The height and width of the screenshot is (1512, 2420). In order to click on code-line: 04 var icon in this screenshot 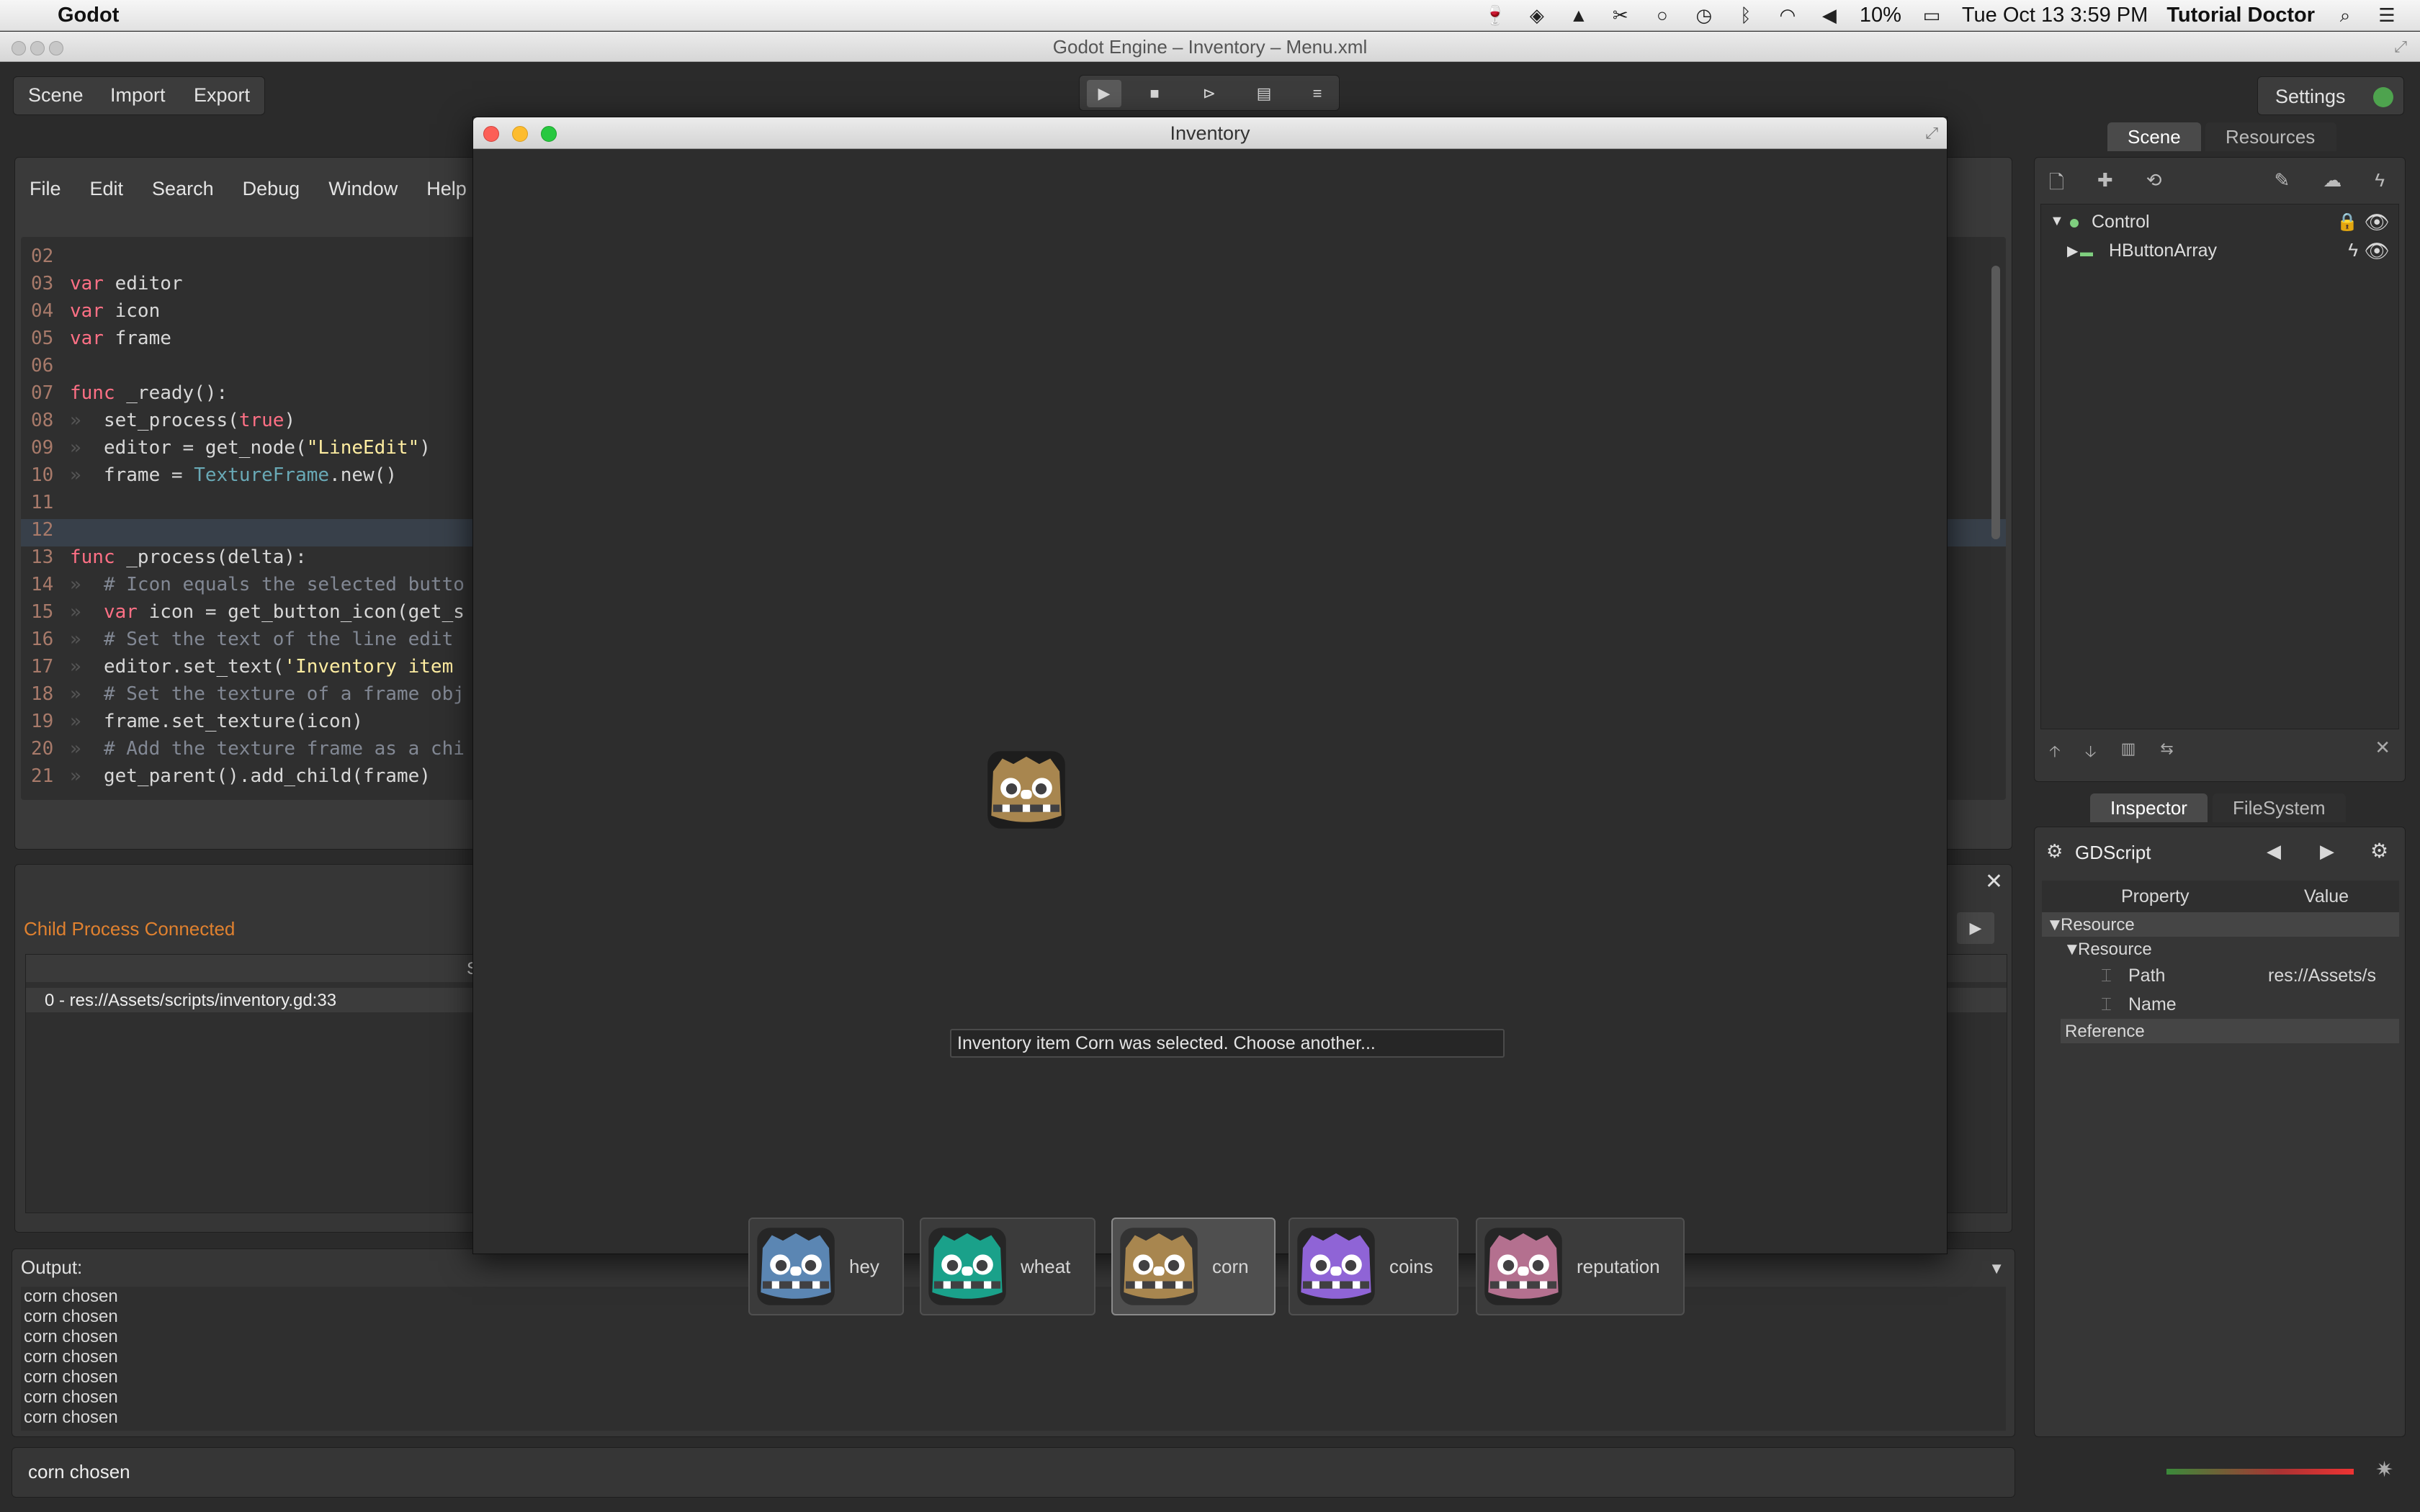, I will do `click(248, 311)`.